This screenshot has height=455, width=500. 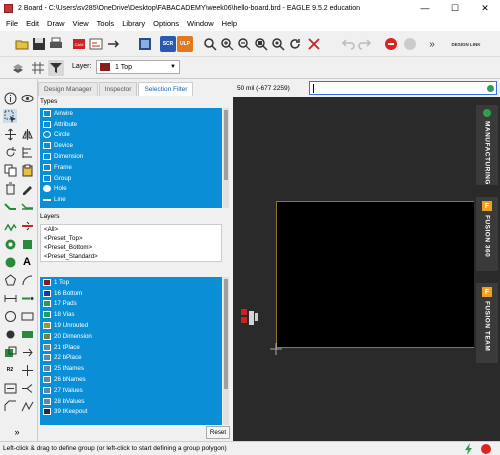 What do you see at coordinates (27, 226) in the screenshot?
I see `ripup-icon` at bounding box center [27, 226].